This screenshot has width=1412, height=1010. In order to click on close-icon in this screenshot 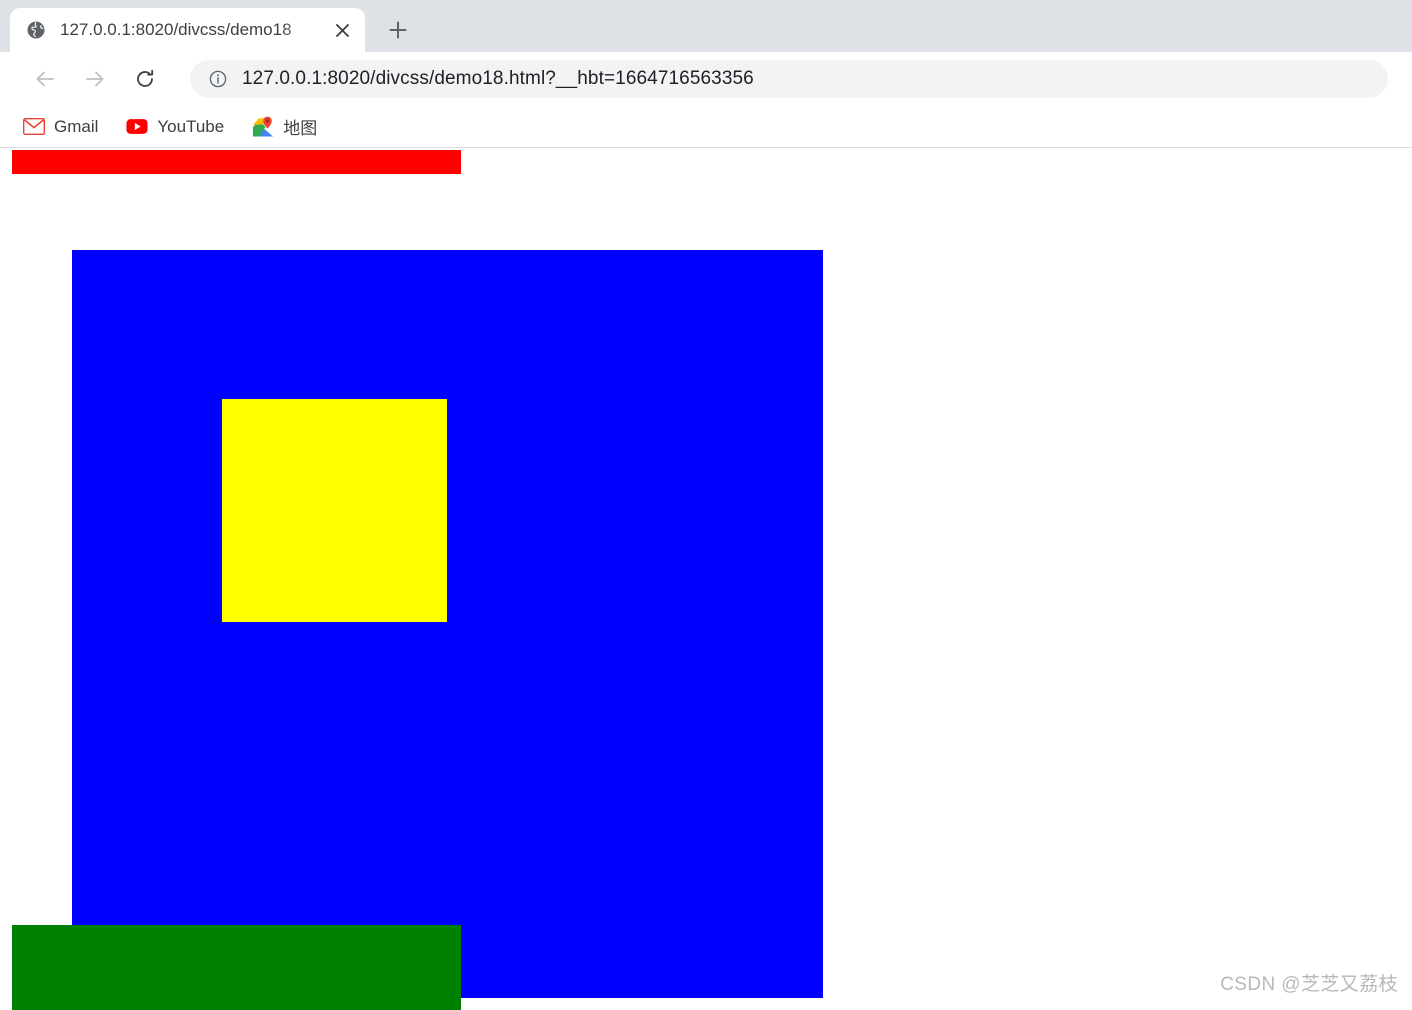, I will do `click(342, 30)`.